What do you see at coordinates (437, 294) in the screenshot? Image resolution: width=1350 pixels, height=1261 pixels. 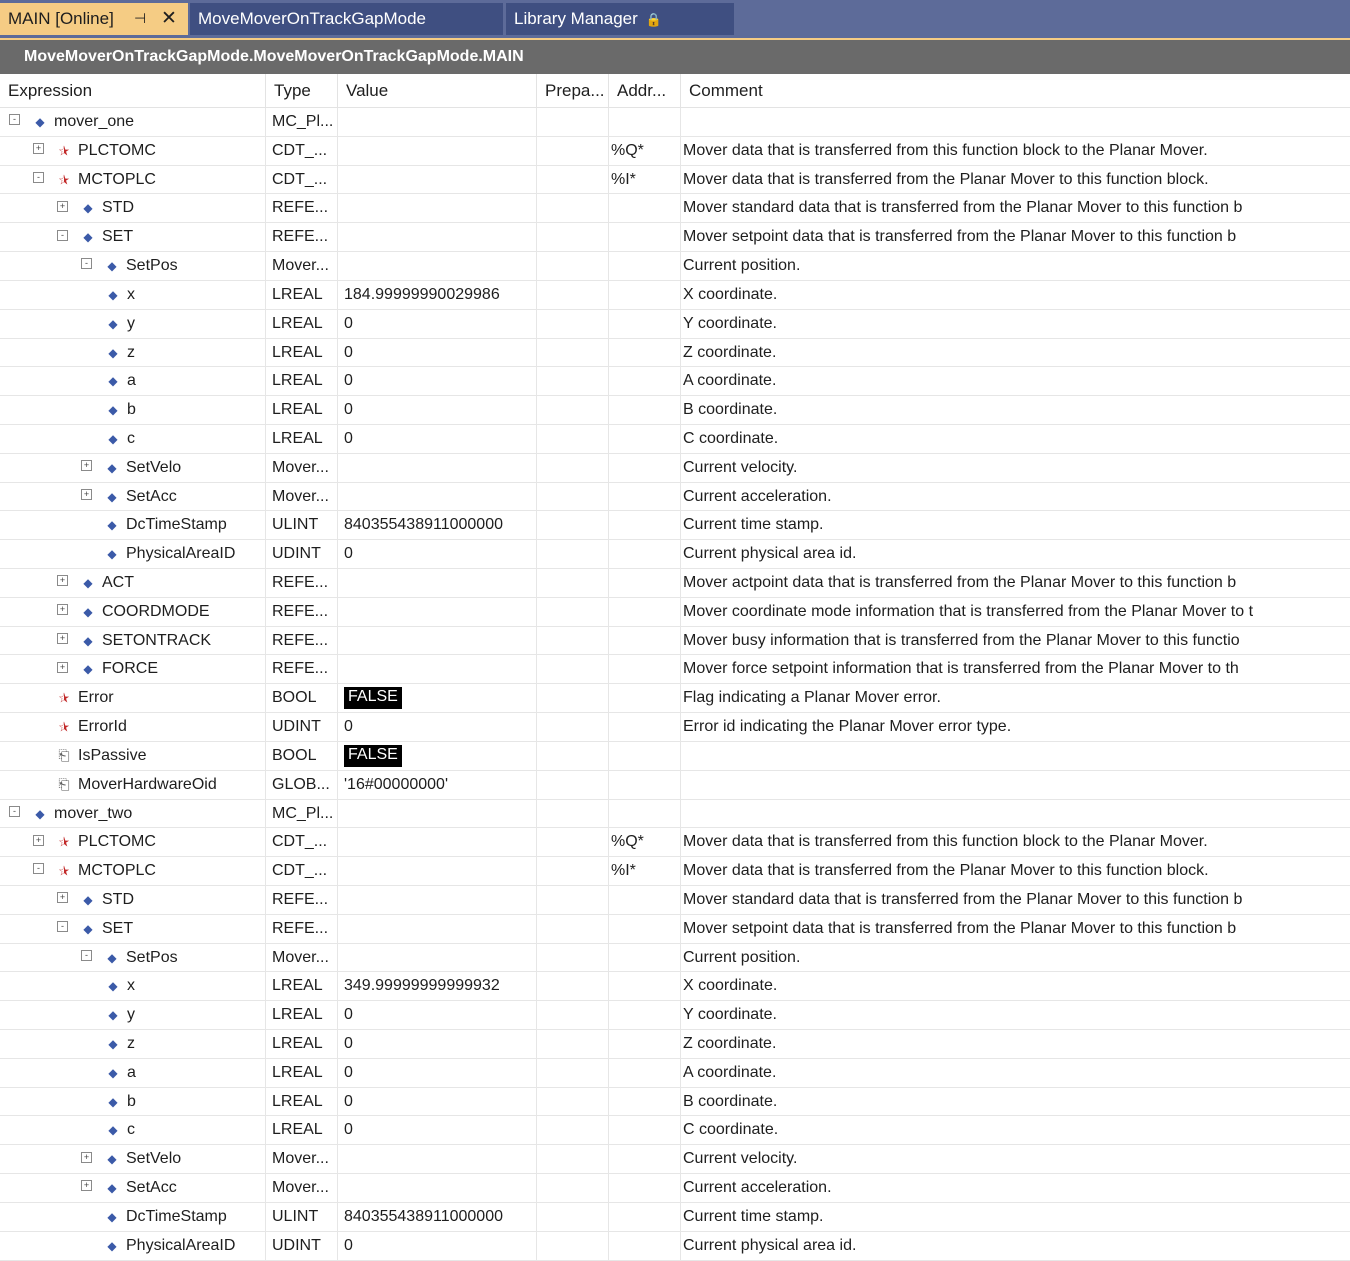 I see `value-cell: 184.99999990029986` at bounding box center [437, 294].